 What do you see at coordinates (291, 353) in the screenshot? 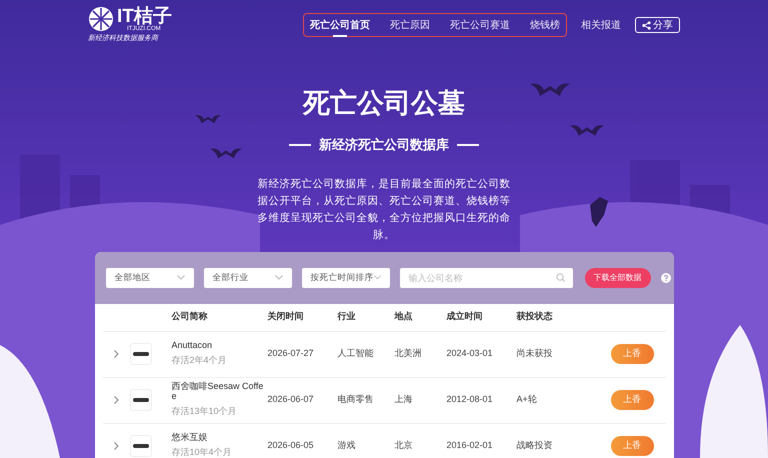
I see `table-cell: 2026-07-27` at bounding box center [291, 353].